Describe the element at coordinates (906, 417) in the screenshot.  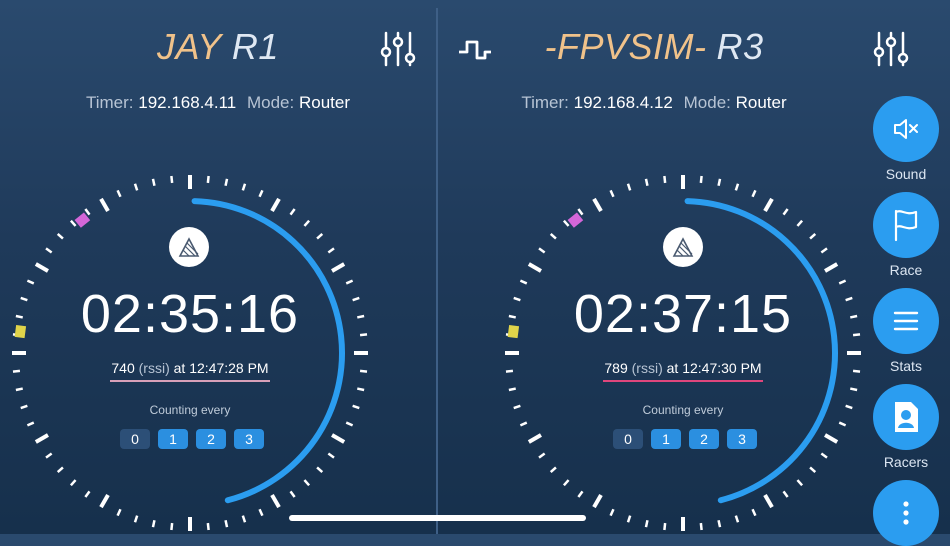
I see `racers-button` at that location.